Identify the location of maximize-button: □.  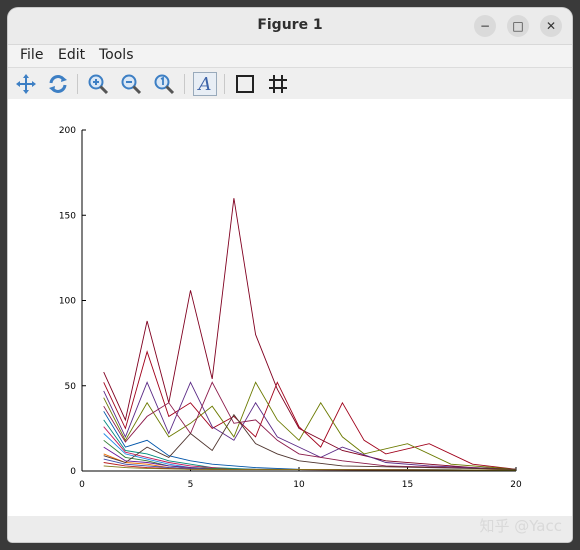
(518, 26).